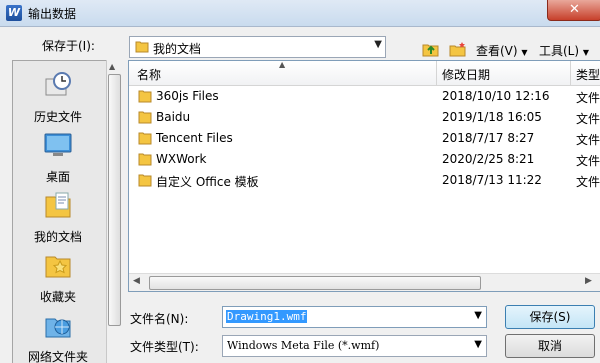 Image resolution: width=600 pixels, height=363 pixels. Describe the element at coordinates (364, 96) in the screenshot. I see `list-item: 360js Files 2018/10/10 12:16 文件` at that location.